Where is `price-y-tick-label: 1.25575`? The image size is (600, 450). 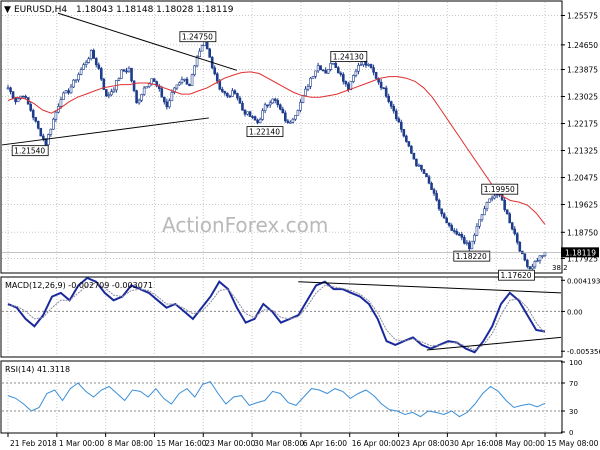
price-y-tick-label: 1.25575 is located at coordinates (582, 16).